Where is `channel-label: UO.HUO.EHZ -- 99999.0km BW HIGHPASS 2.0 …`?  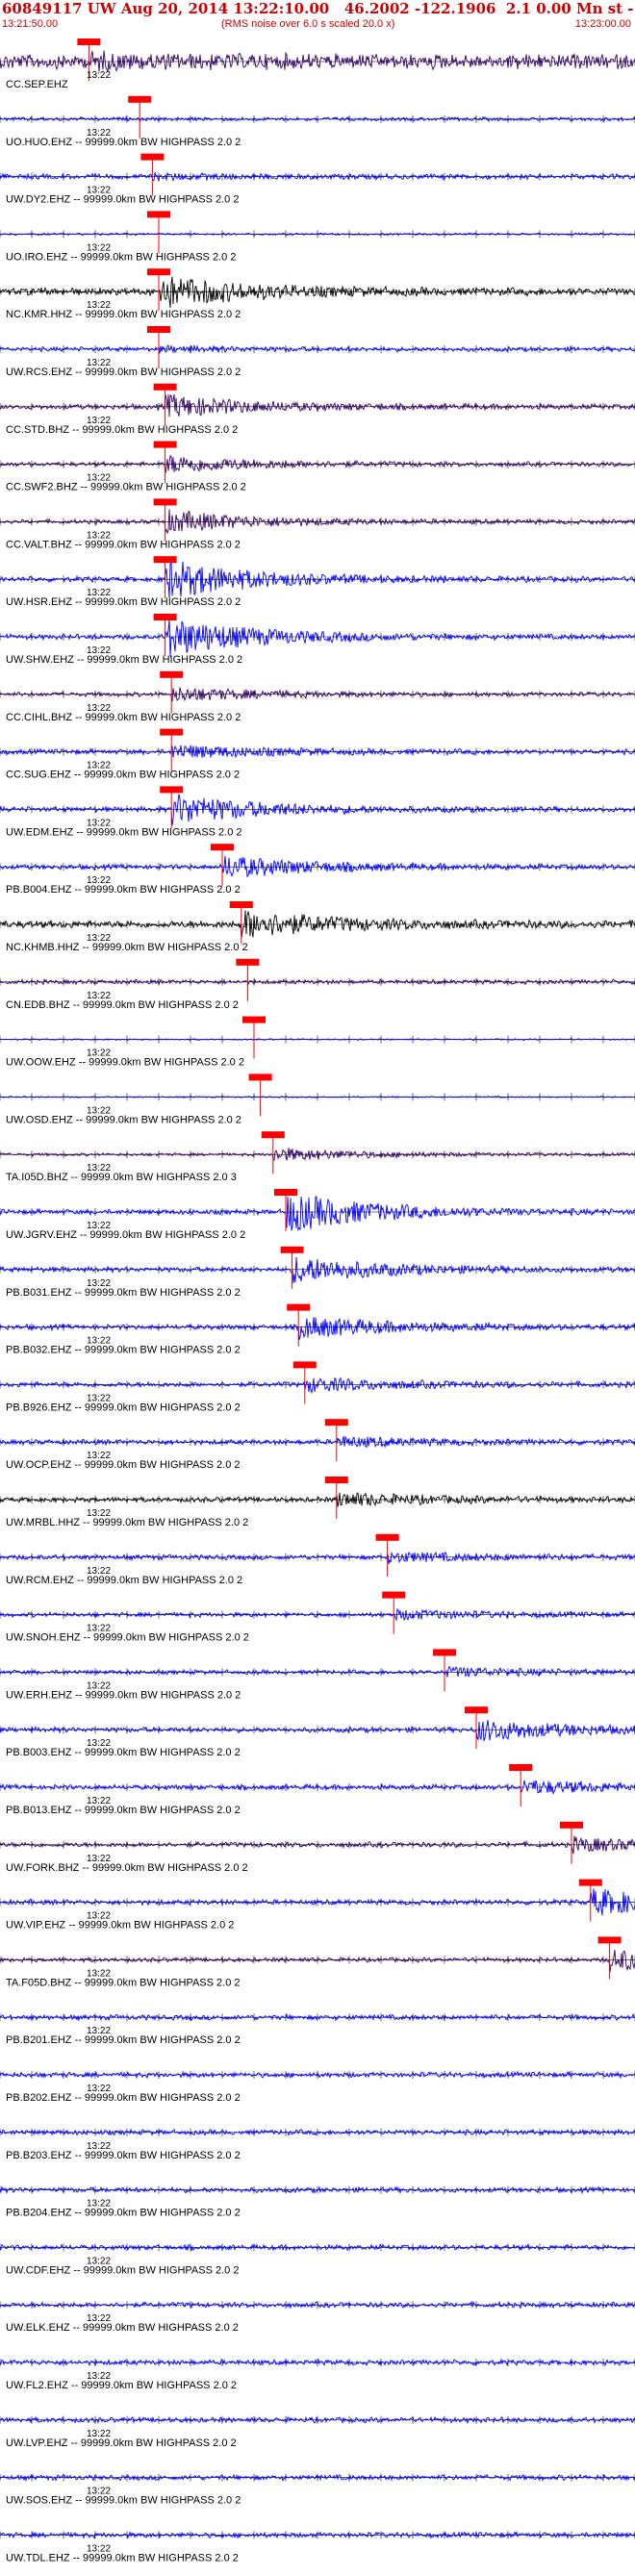 channel-label: UO.HUO.EHZ -- 99999.0km BW HIGHPASS 2.0 … is located at coordinates (124, 143).